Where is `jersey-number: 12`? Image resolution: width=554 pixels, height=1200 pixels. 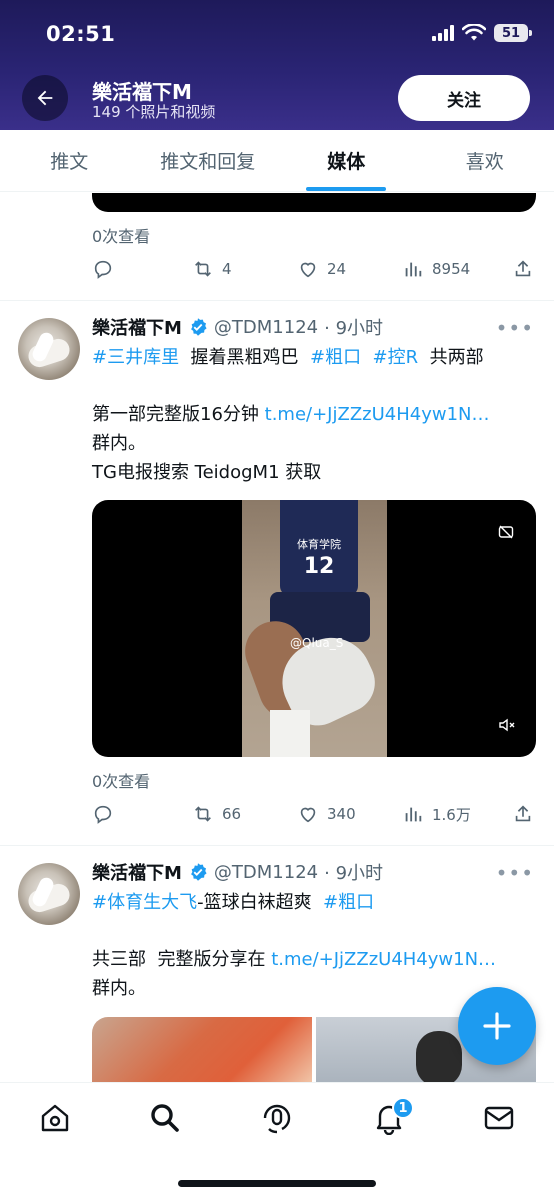
jersey-number: 12 is located at coordinates (319, 566).